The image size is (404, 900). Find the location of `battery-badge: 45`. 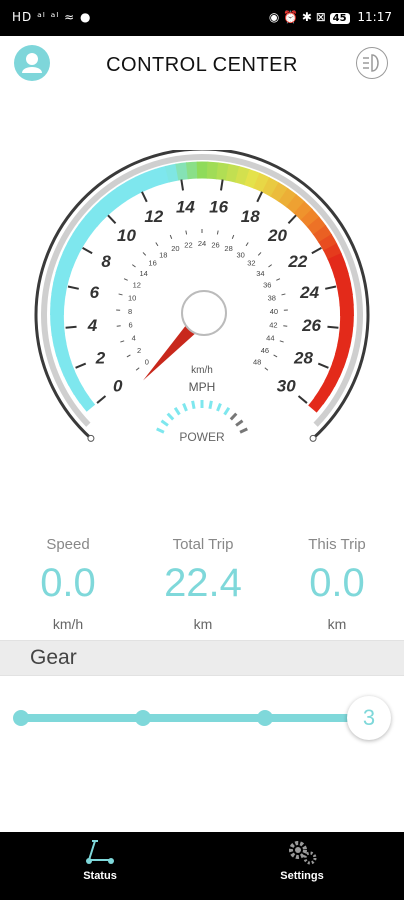

battery-badge: 45 is located at coordinates (339, 18).